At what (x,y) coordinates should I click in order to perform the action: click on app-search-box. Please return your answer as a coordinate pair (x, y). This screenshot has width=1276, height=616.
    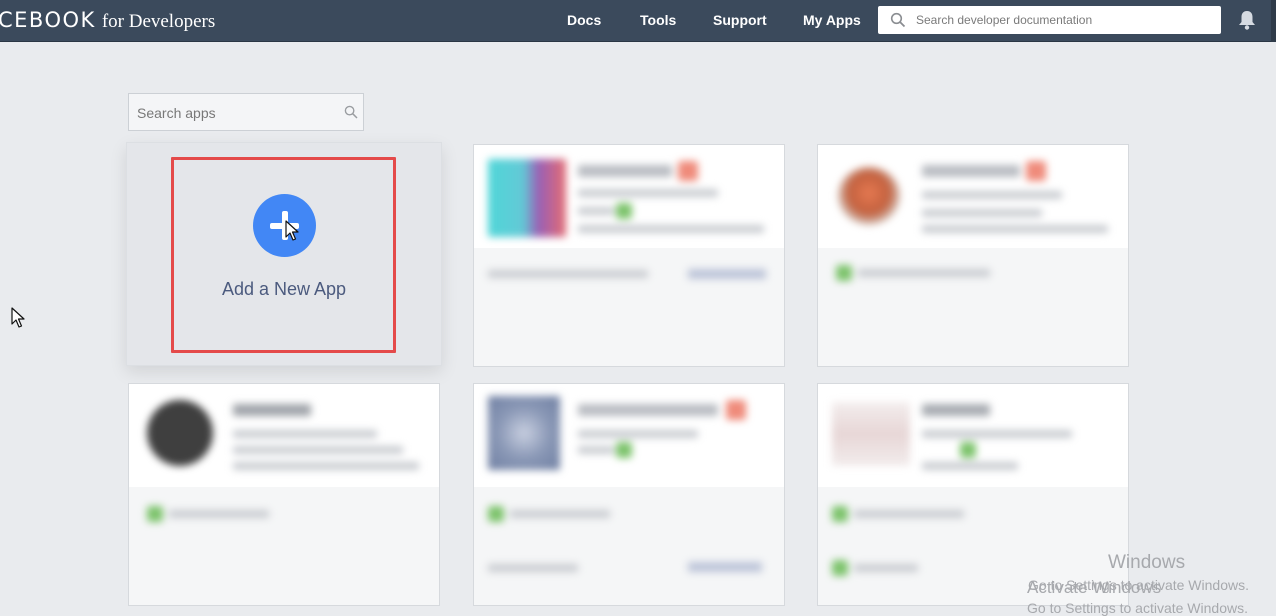
    Looking at the image, I should click on (246, 112).